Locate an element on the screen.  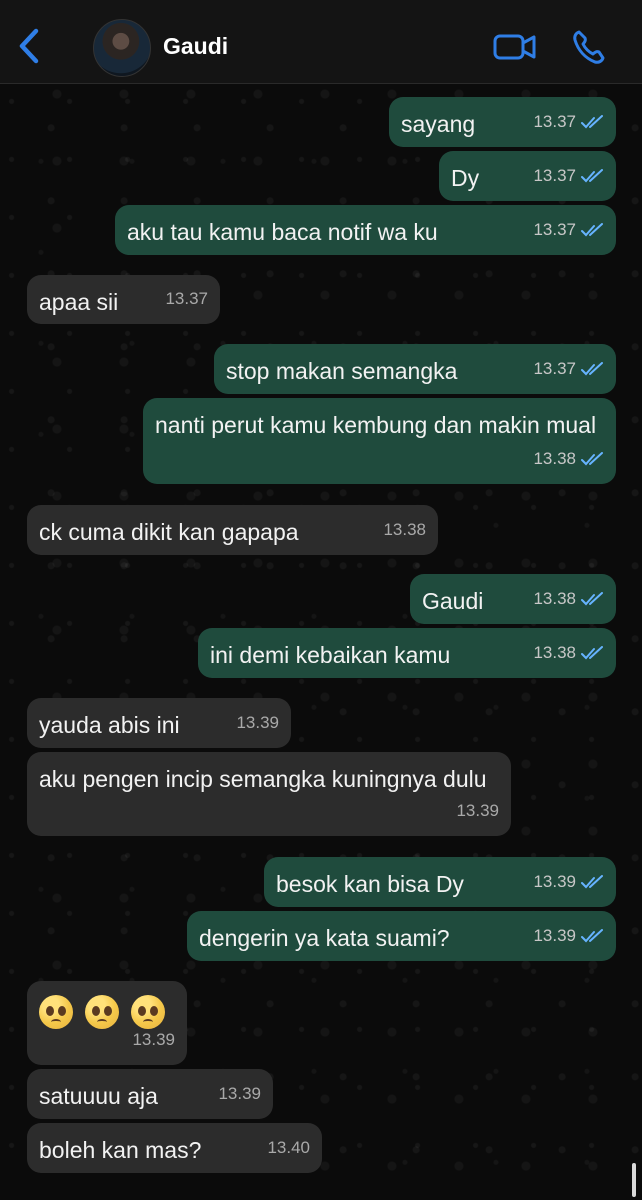
contact-name: Gaudi is located at coordinates (195, 46).